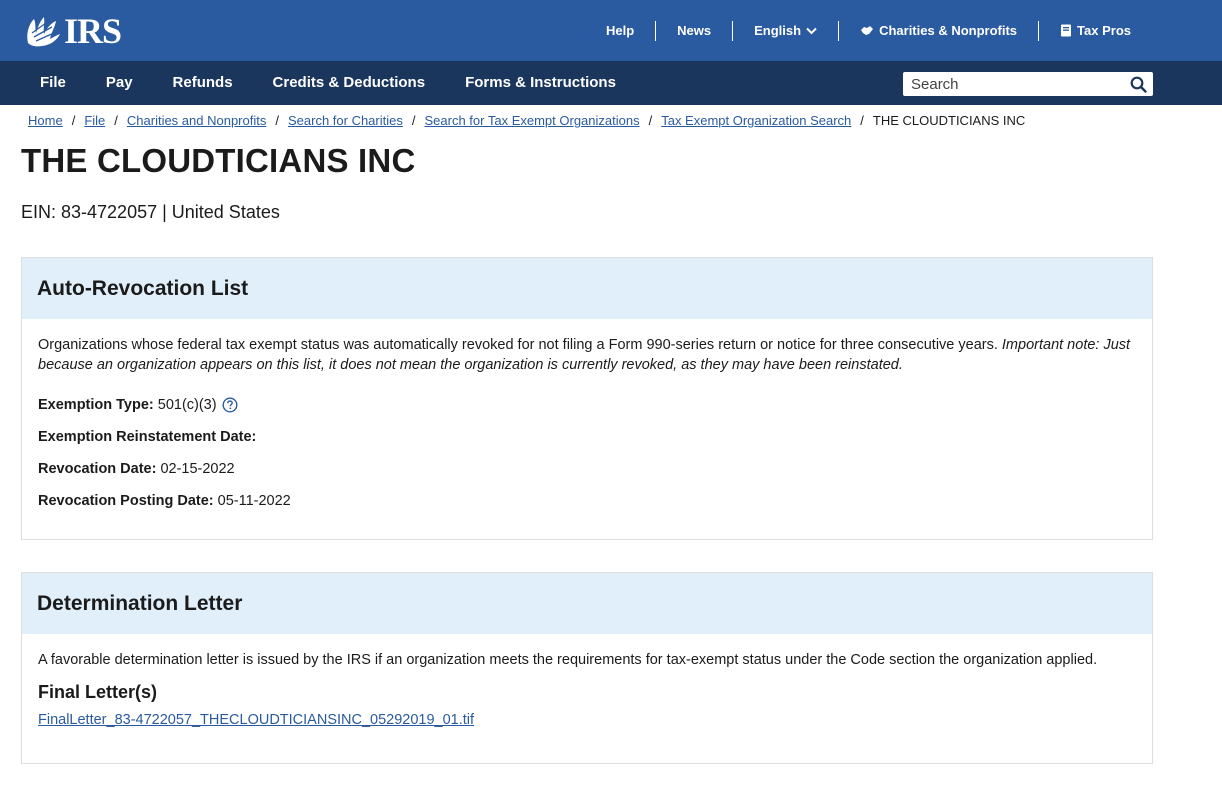  I want to click on nav-item-file: File, so click(53, 83).